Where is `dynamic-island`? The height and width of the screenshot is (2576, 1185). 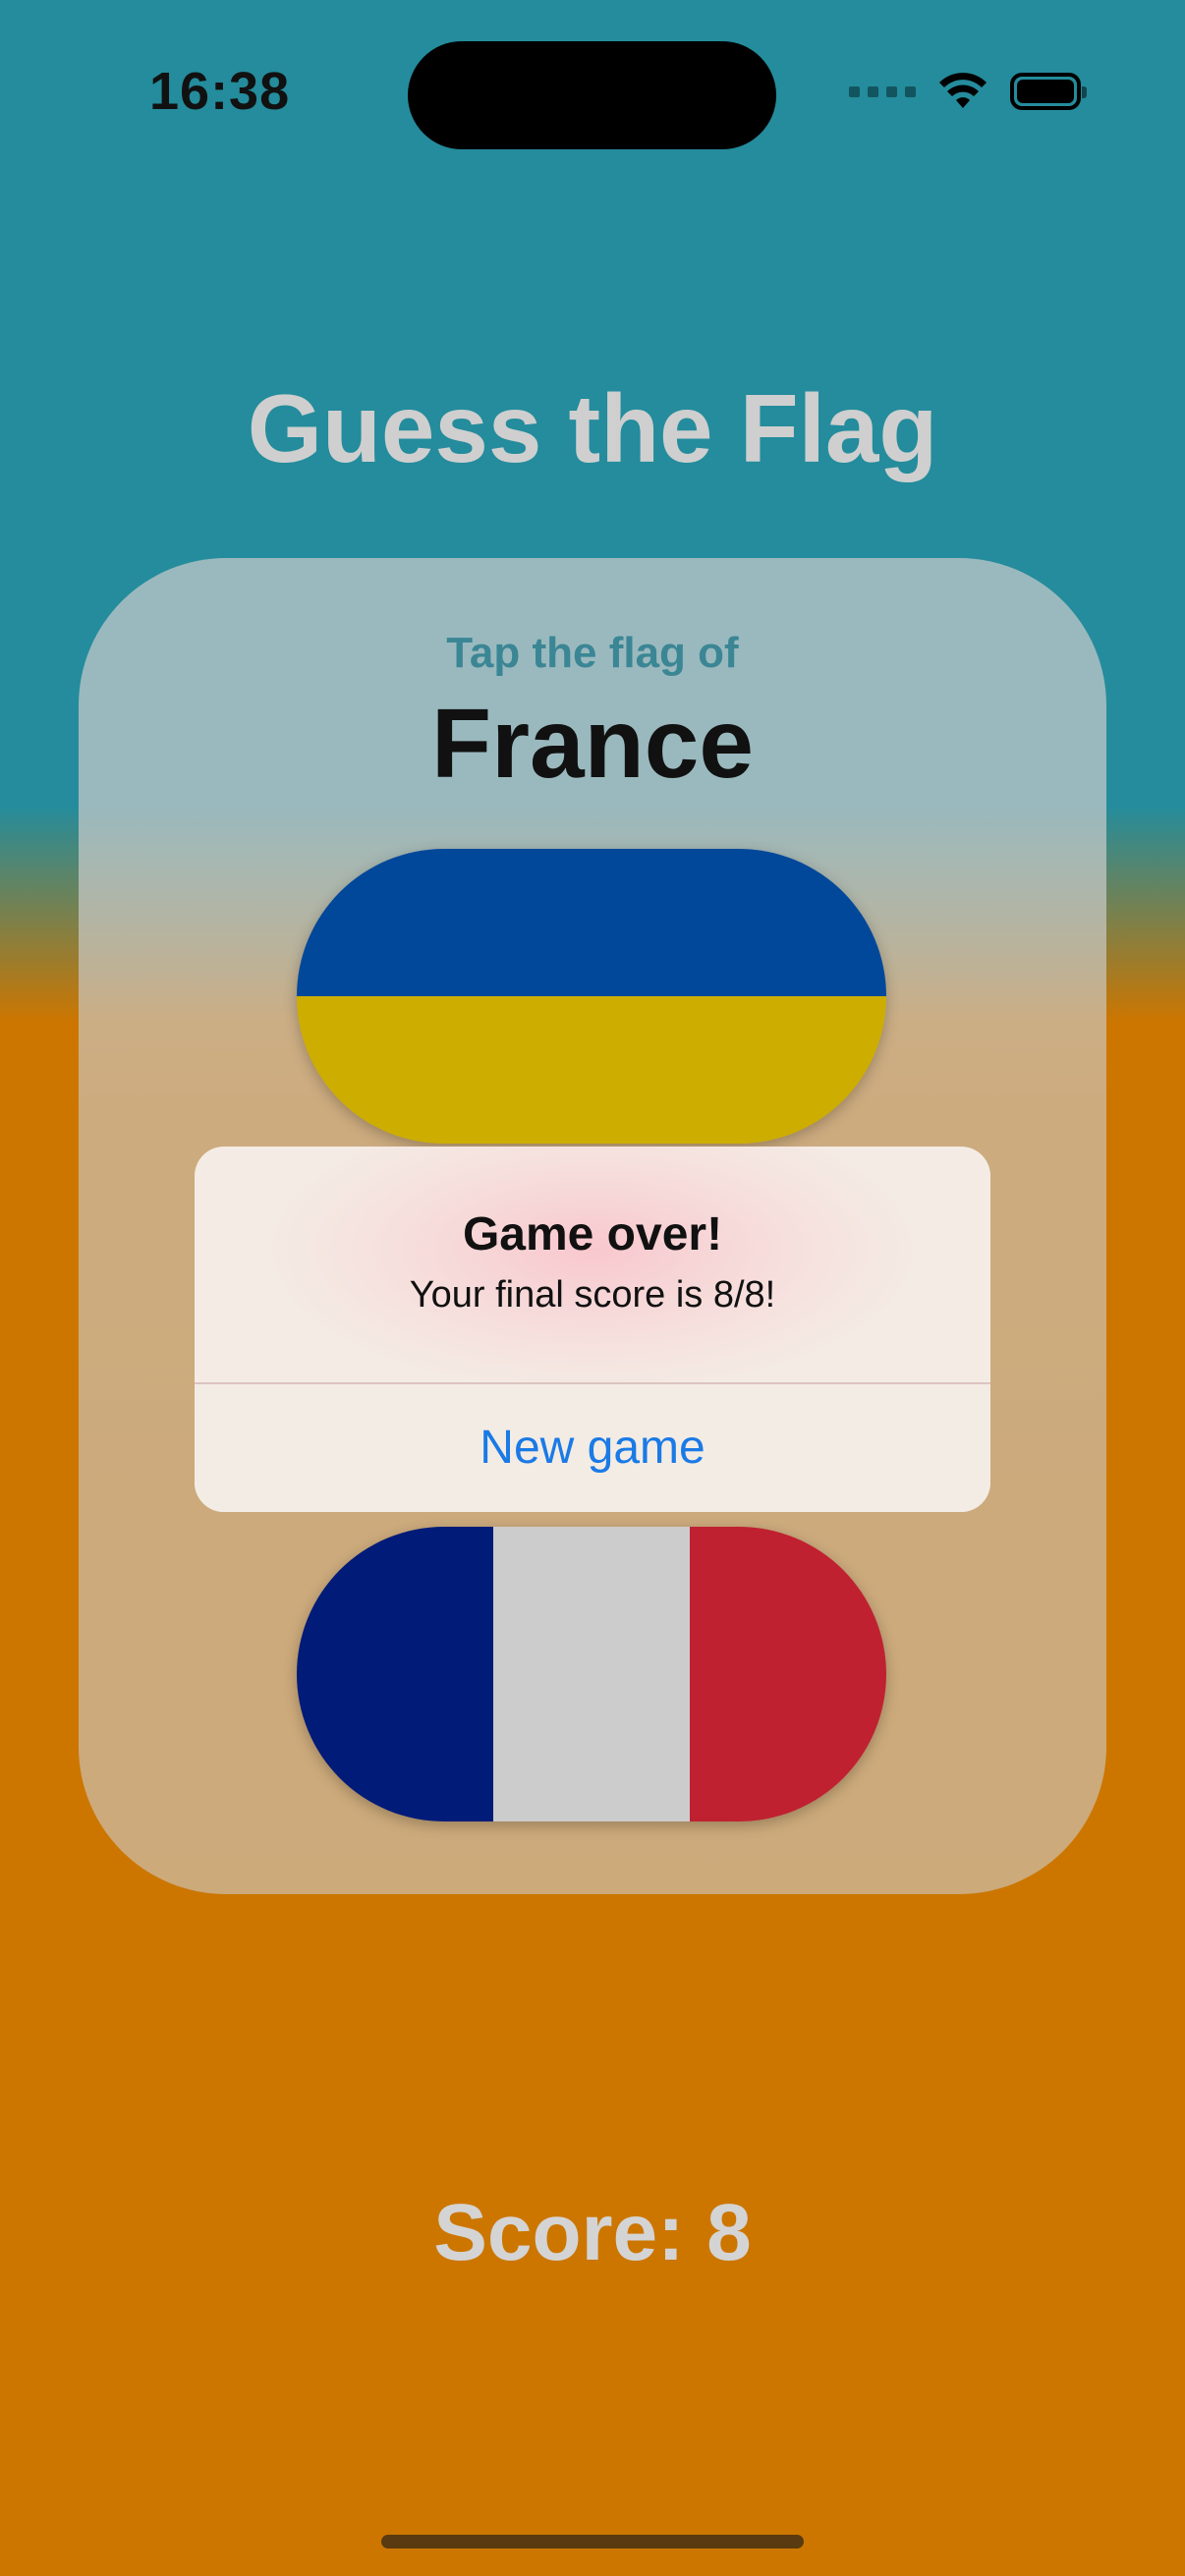 dynamic-island is located at coordinates (592, 95).